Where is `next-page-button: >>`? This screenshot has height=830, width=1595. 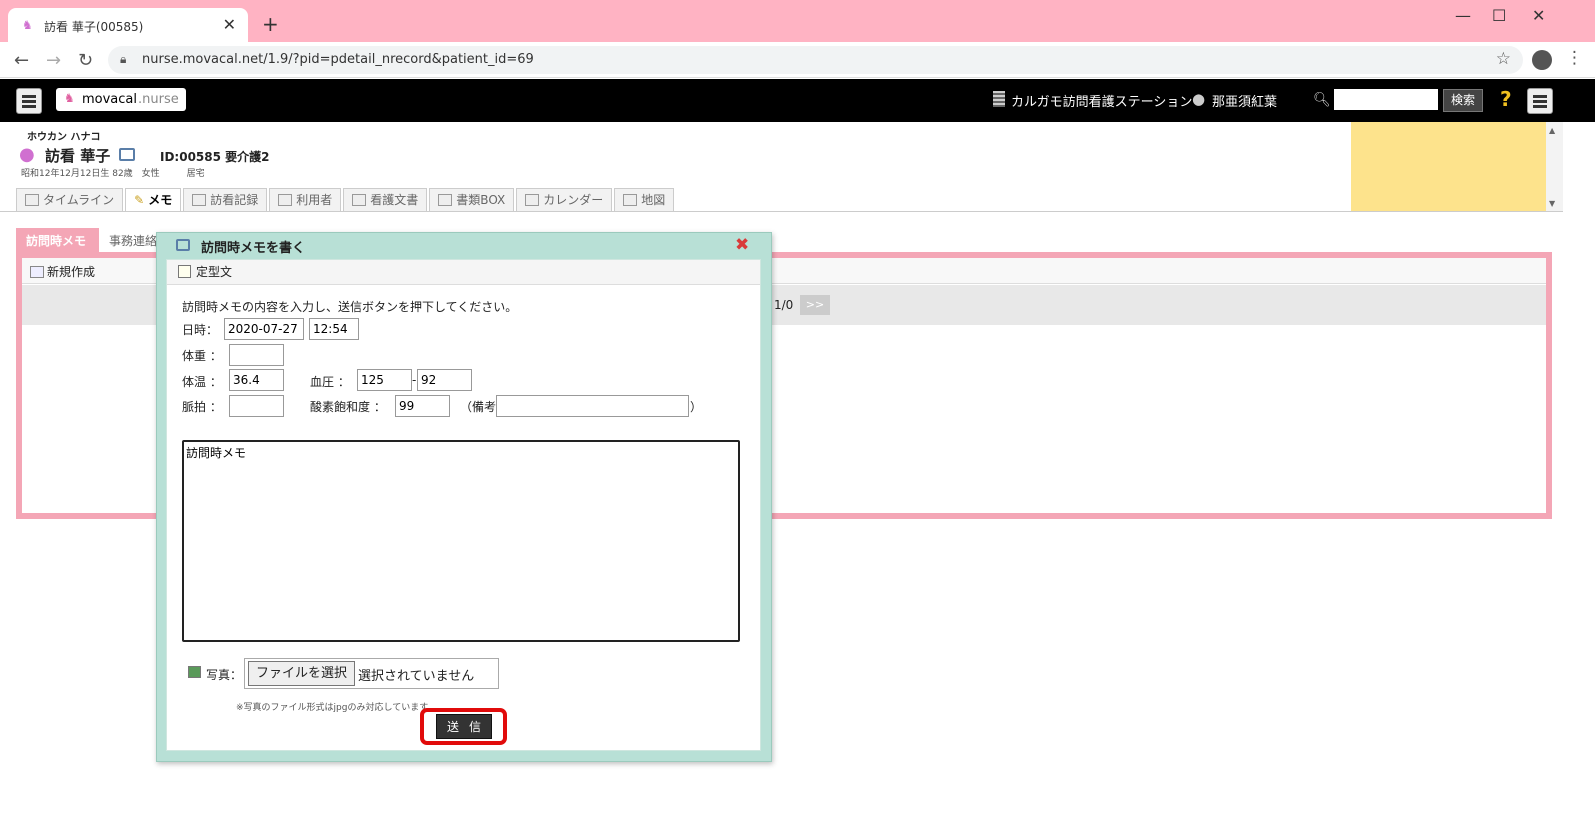
next-page-button: >> is located at coordinates (815, 305).